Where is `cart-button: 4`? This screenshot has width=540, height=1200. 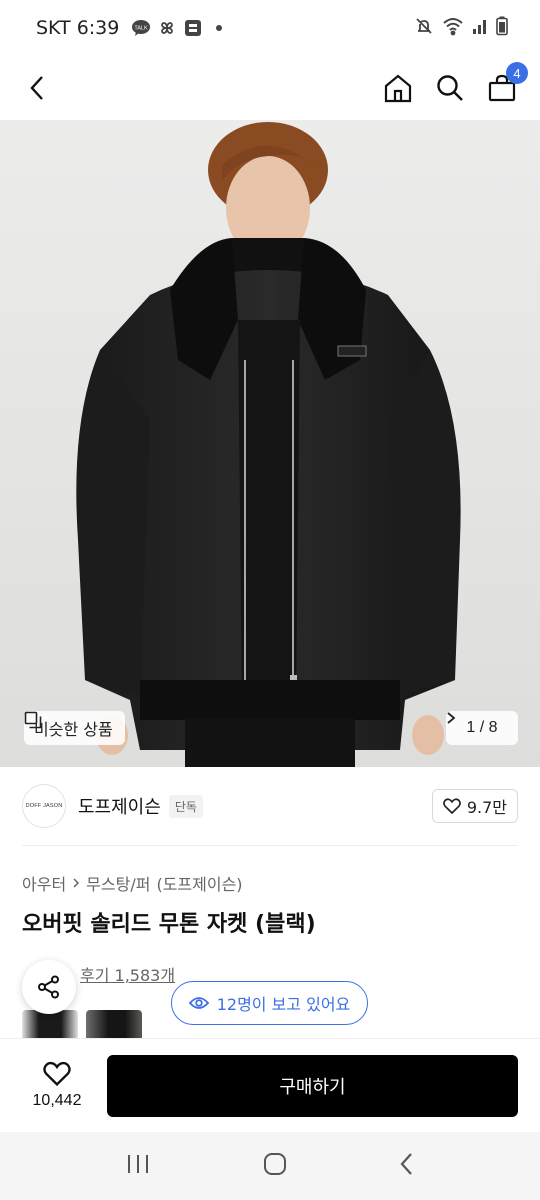 cart-button: 4 is located at coordinates (507, 83).